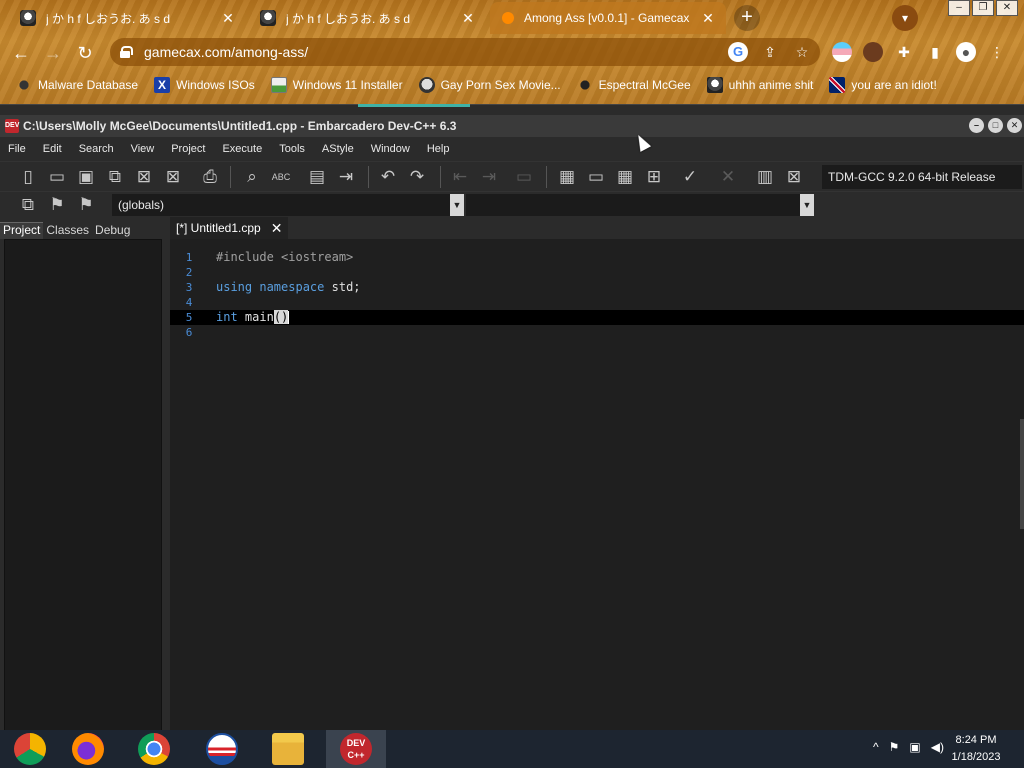  What do you see at coordinates (894, 747) in the screenshot?
I see `flag-icon: ⚑` at bounding box center [894, 747].